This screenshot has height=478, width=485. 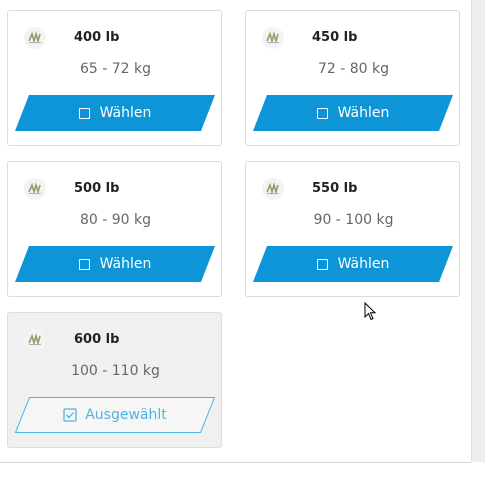 What do you see at coordinates (97, 339) in the screenshot?
I see `option-weight: 600 lb` at bounding box center [97, 339].